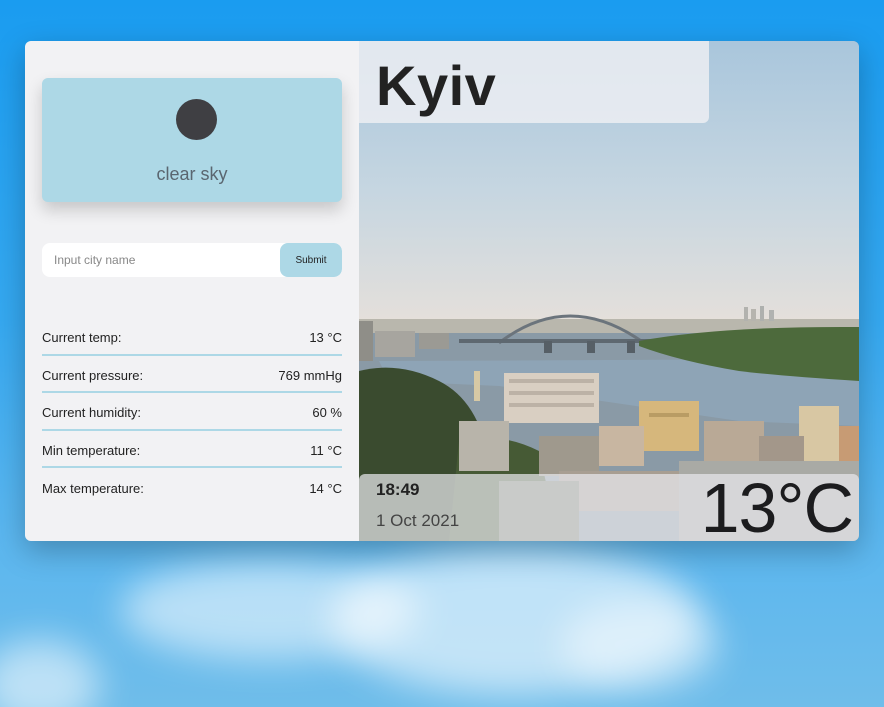 This screenshot has width=884, height=707. What do you see at coordinates (192, 174) in the screenshot?
I see `condition-text: clear sky` at bounding box center [192, 174].